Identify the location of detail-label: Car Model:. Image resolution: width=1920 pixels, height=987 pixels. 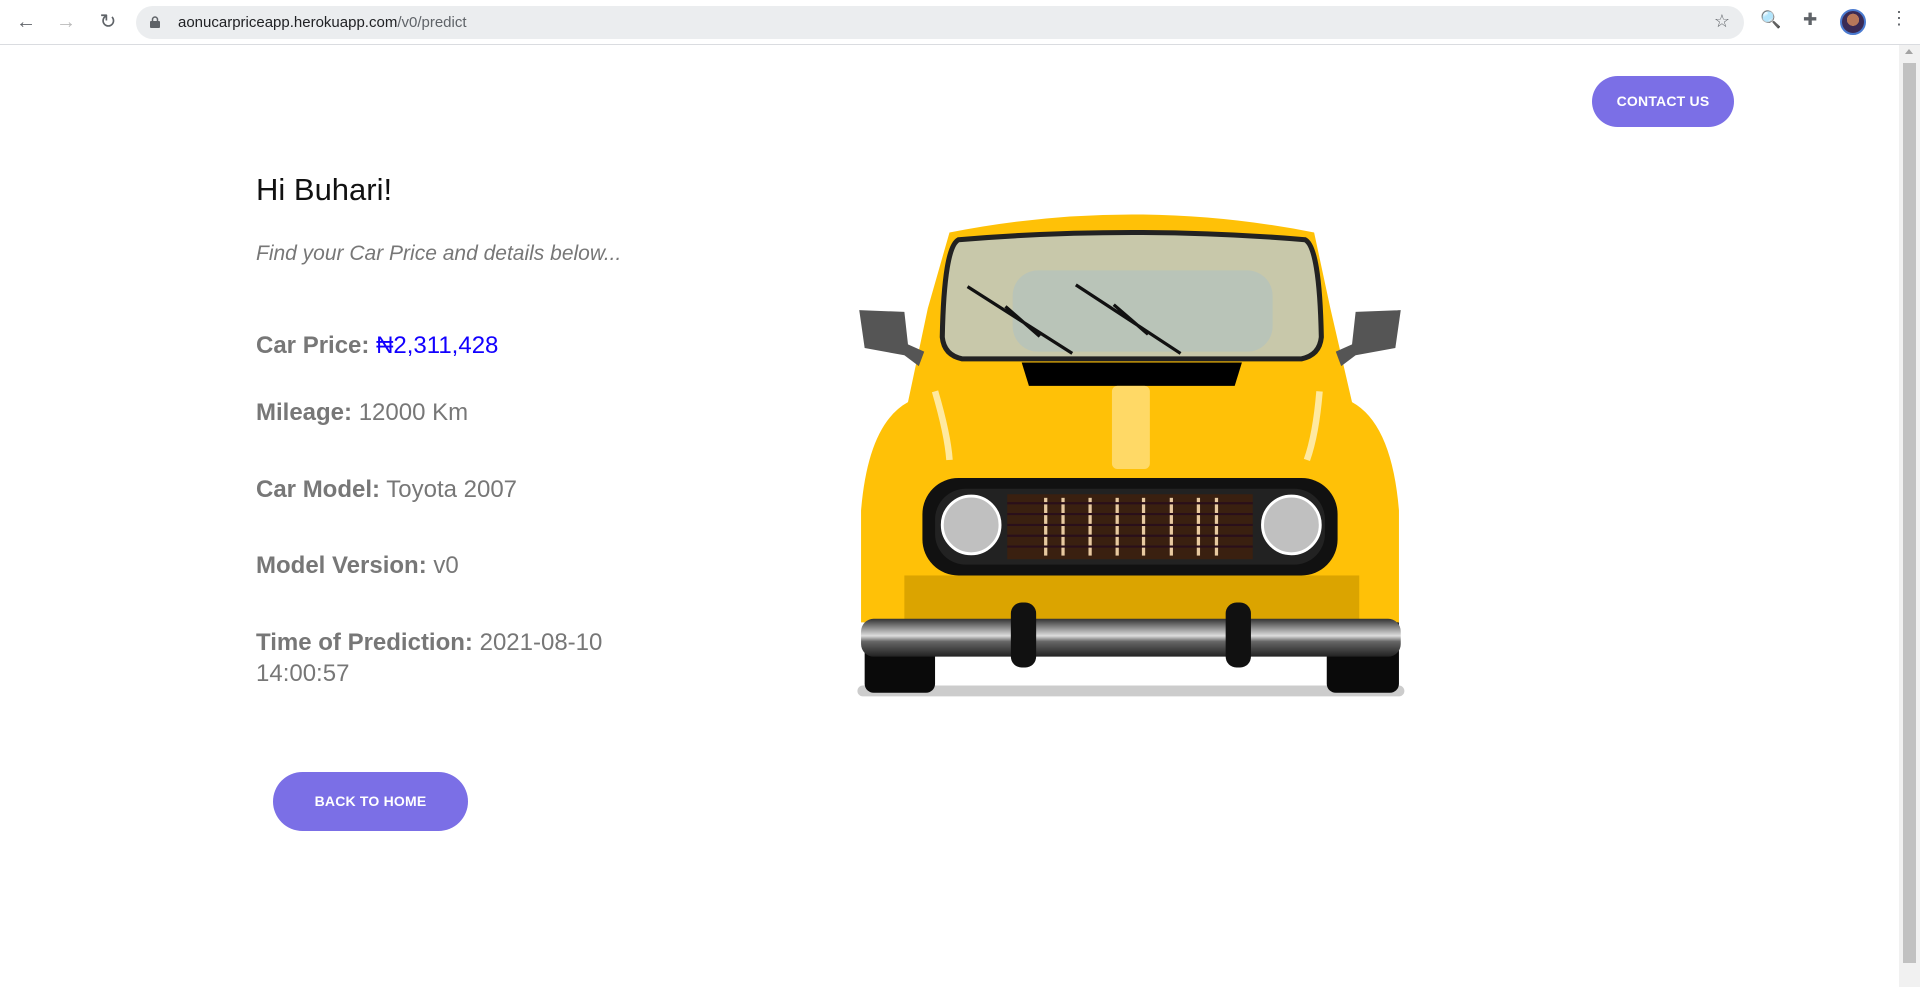
(318, 489).